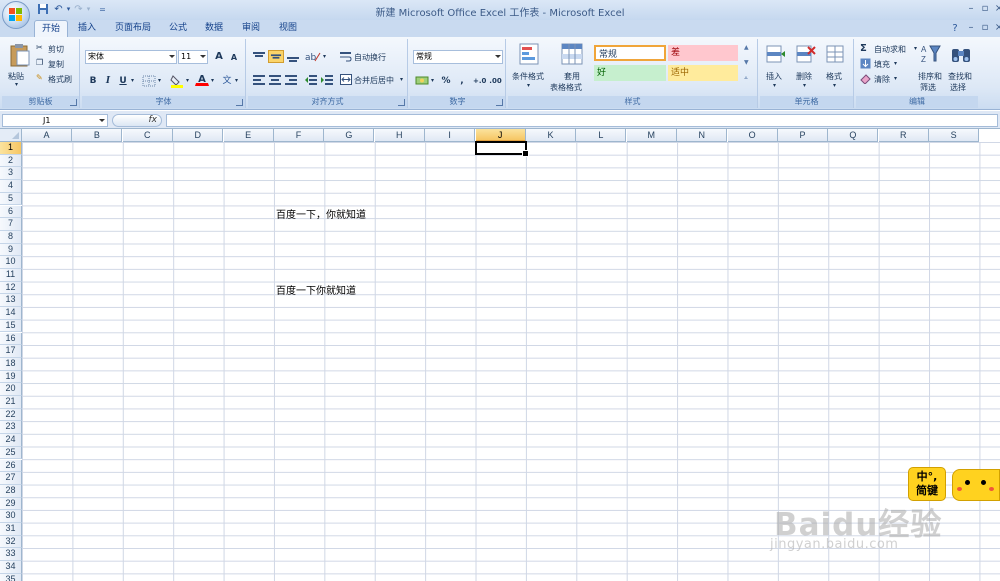 This screenshot has width=1000, height=581. I want to click on alignment-dialog-launcher-icon, so click(401, 102).